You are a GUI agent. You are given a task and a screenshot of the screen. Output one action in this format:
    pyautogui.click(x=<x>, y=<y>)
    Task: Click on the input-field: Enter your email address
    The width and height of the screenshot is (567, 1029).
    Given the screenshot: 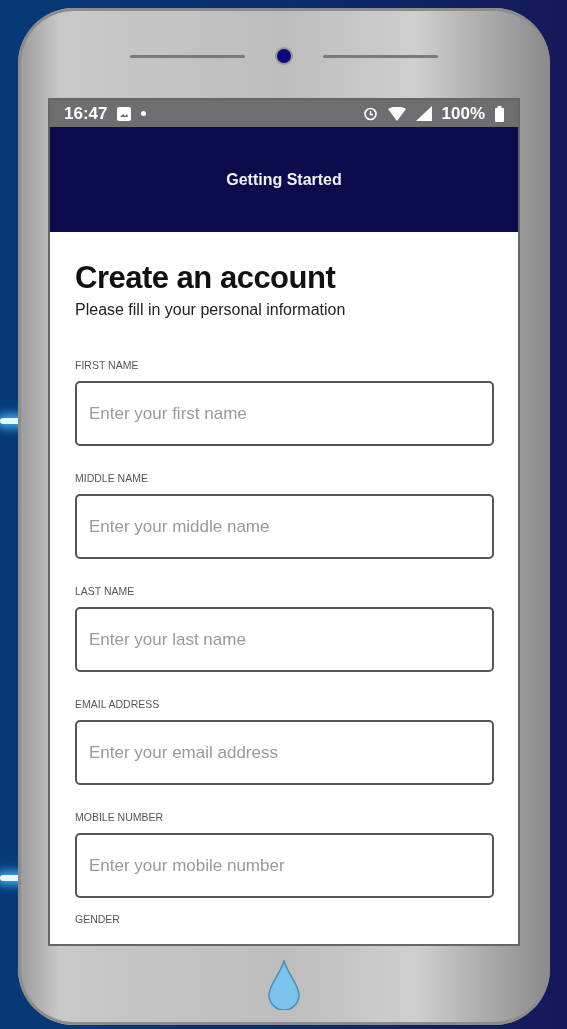 What is the action you would take?
    pyautogui.click(x=284, y=752)
    